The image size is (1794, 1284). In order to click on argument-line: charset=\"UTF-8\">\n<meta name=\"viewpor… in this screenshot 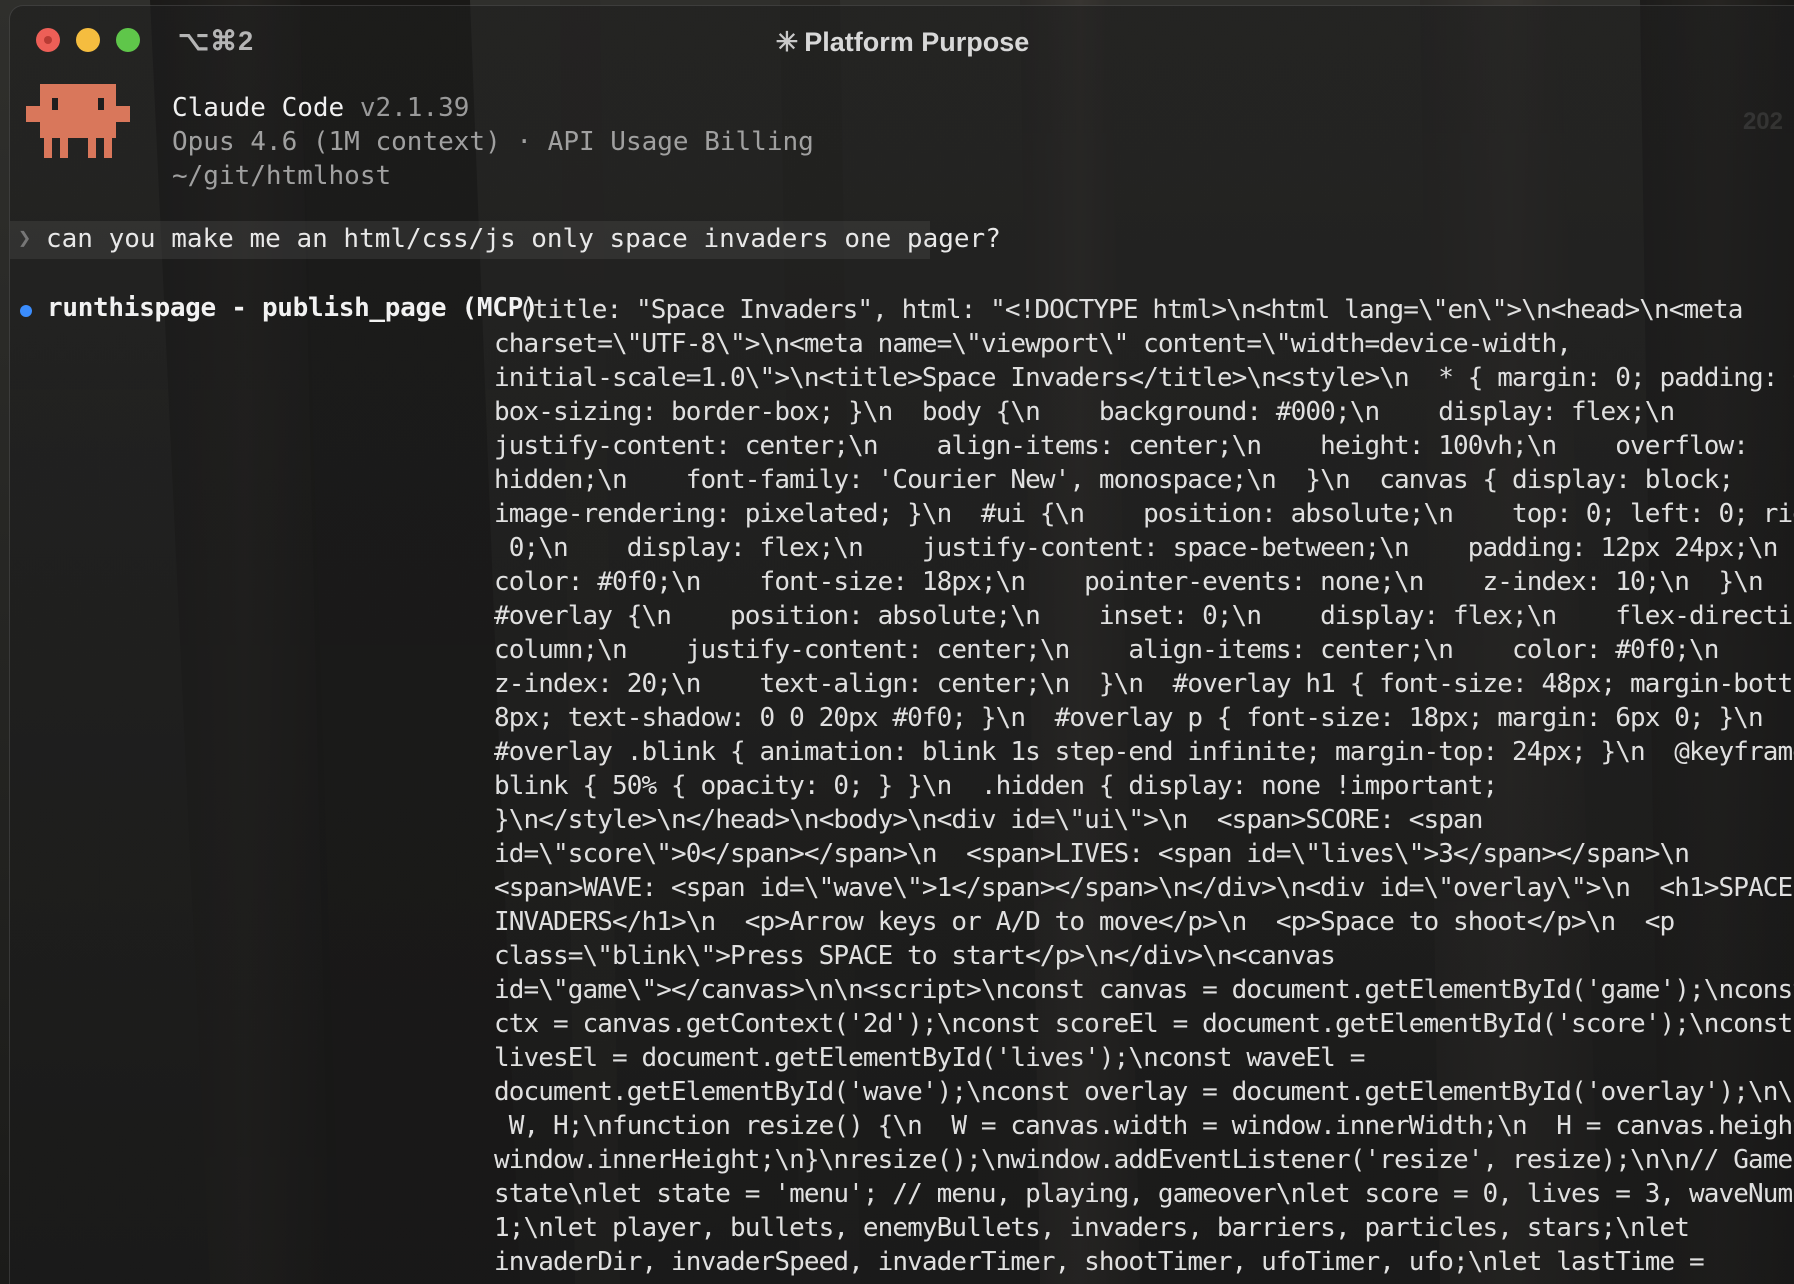, I will do `click(1033, 344)`.